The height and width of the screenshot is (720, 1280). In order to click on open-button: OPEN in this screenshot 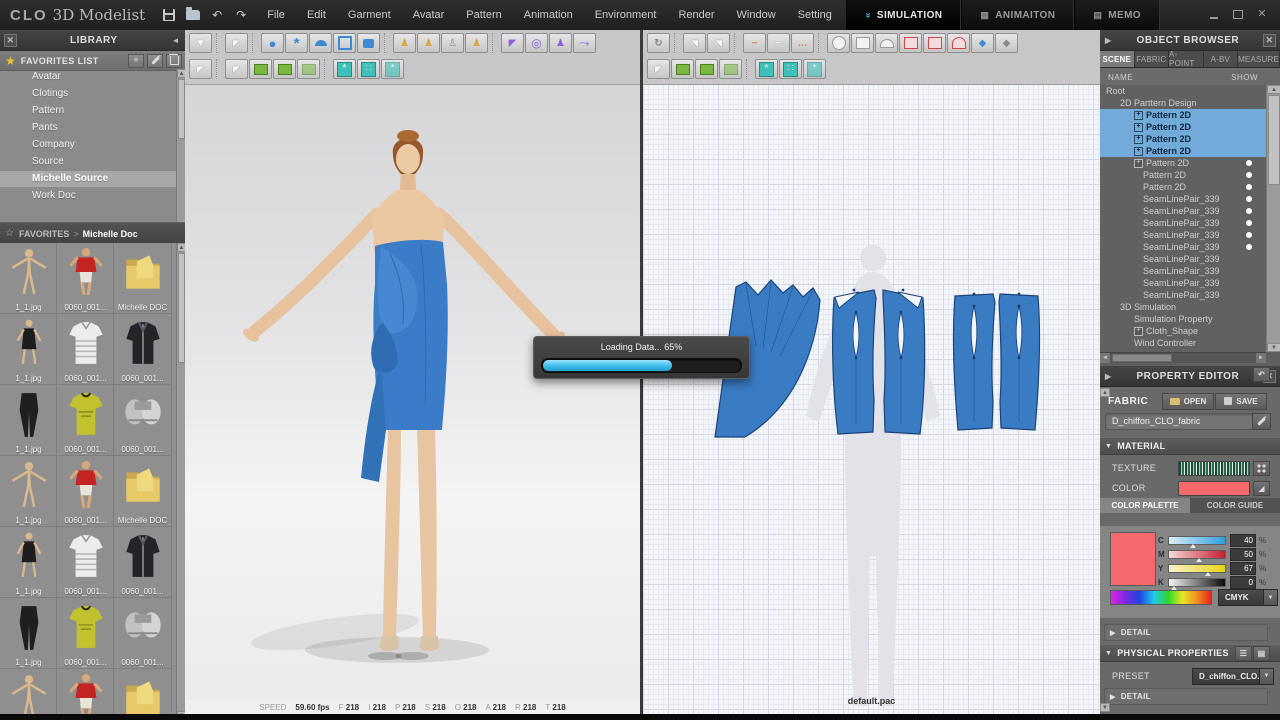, I will do `click(1188, 401)`.